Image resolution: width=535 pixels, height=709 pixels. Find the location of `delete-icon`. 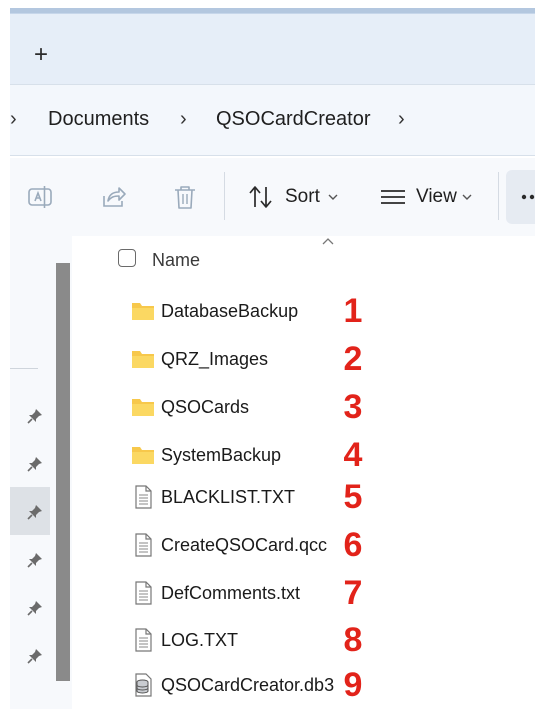

delete-icon is located at coordinates (185, 197).